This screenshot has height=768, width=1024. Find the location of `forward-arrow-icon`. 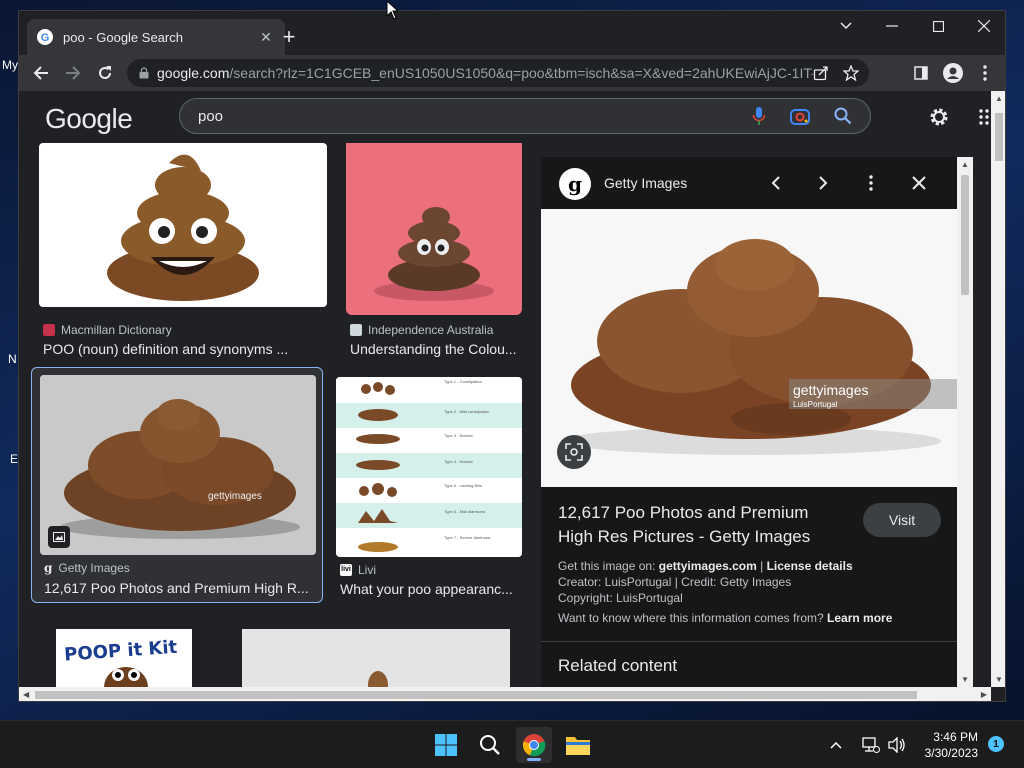

forward-arrow-icon is located at coordinates (73, 73).